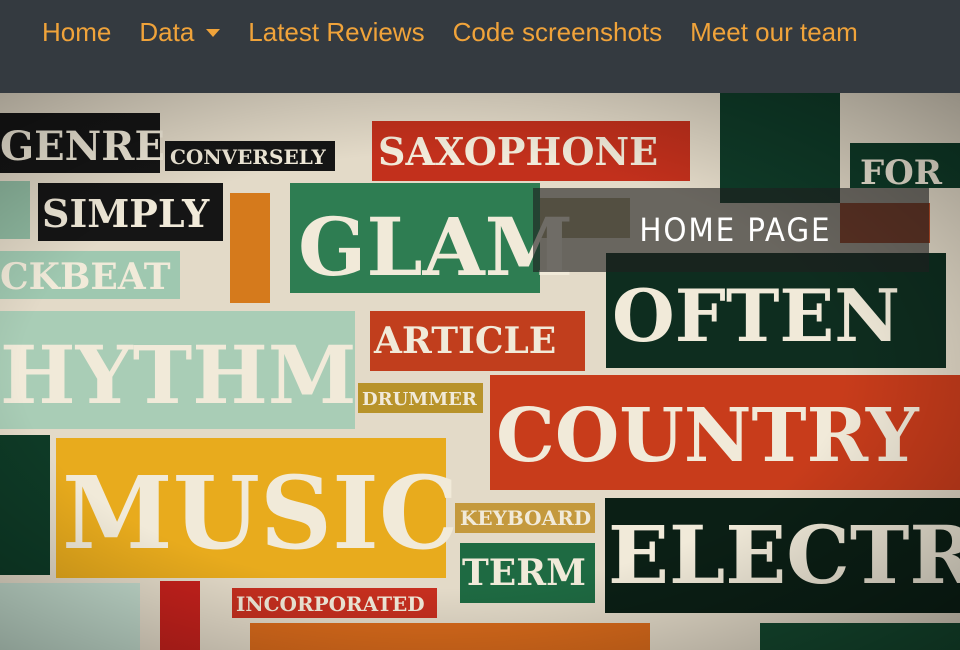  Describe the element at coordinates (464, 341) in the screenshot. I see `svg-text: ARTICLE` at that location.